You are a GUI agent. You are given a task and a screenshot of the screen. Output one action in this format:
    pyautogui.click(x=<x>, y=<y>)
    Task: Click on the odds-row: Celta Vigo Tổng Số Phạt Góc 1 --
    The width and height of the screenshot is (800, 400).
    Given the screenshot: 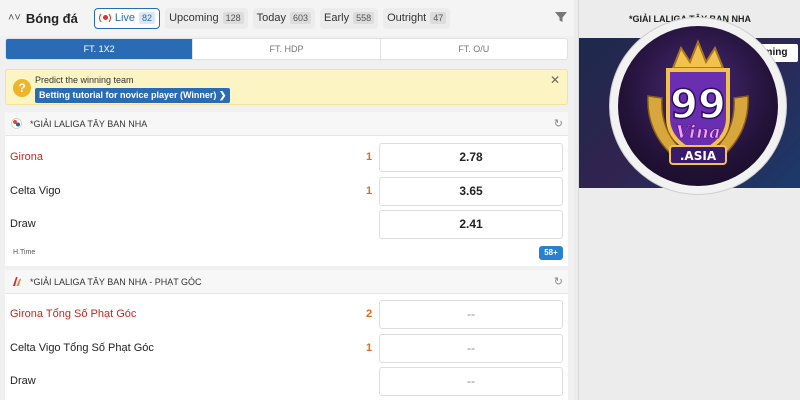 What is the action you would take?
    pyautogui.click(x=286, y=349)
    